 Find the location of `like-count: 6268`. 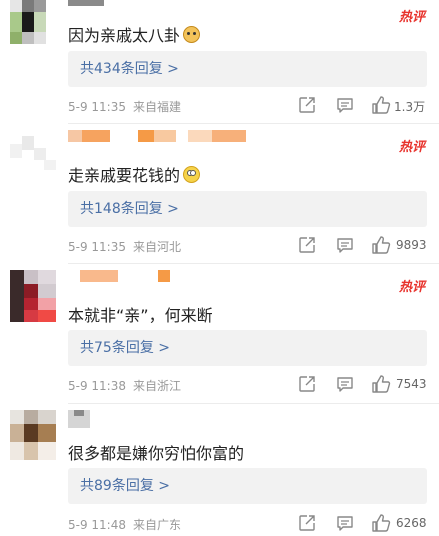

like-count: 6268 is located at coordinates (411, 523).